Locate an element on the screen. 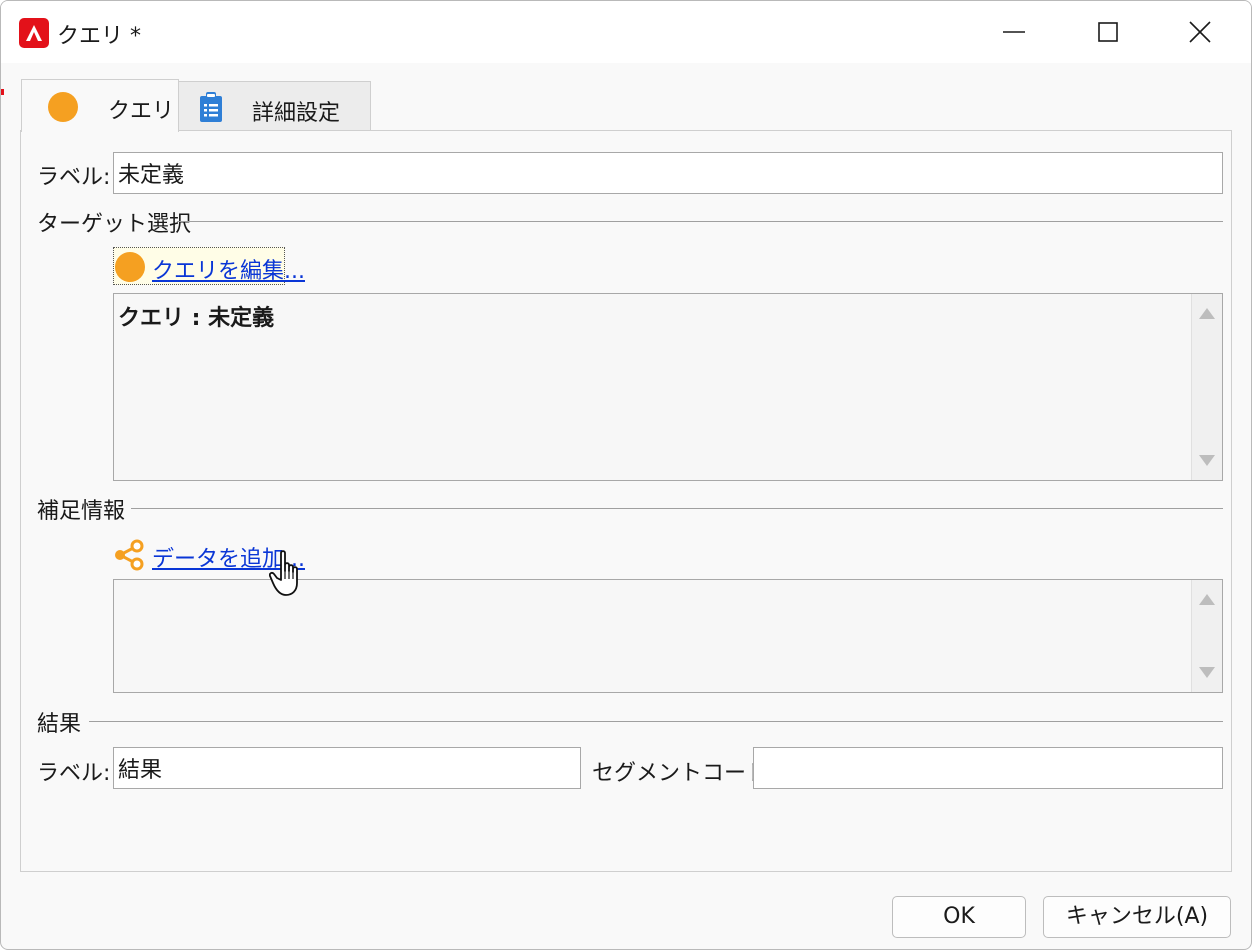 This screenshot has width=1252, height=950. result-label-input: 結果 is located at coordinates (347, 768).